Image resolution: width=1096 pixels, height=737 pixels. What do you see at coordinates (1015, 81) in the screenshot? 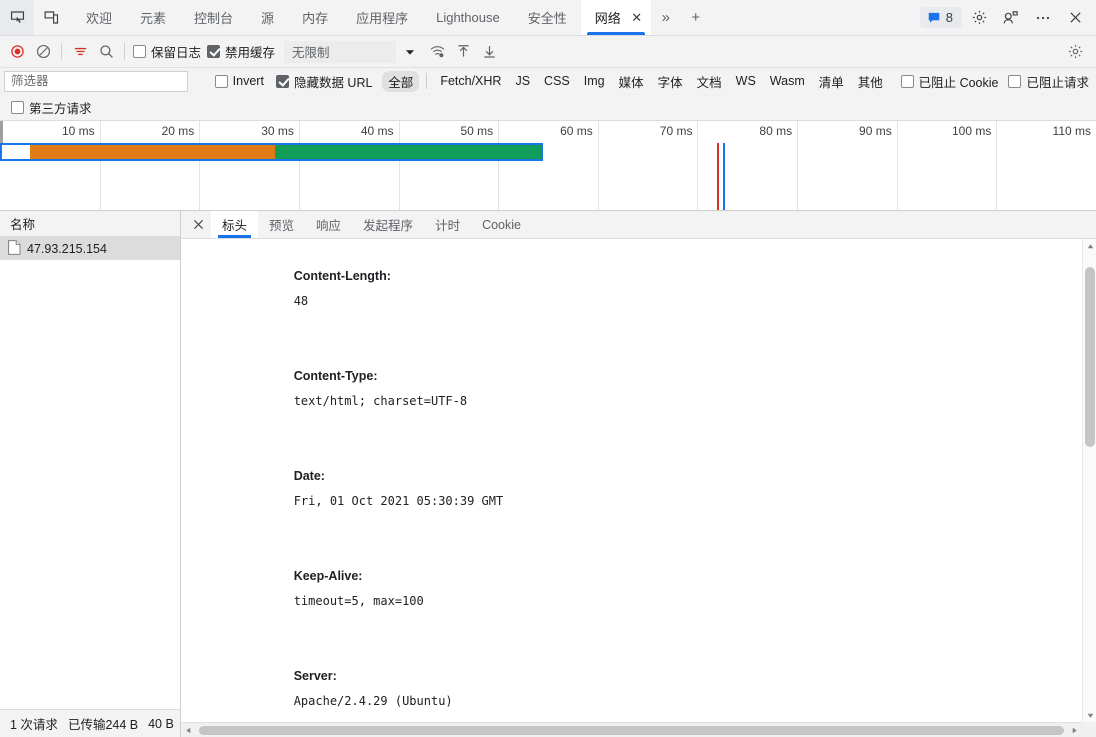
I see `checkbox-box` at bounding box center [1015, 81].